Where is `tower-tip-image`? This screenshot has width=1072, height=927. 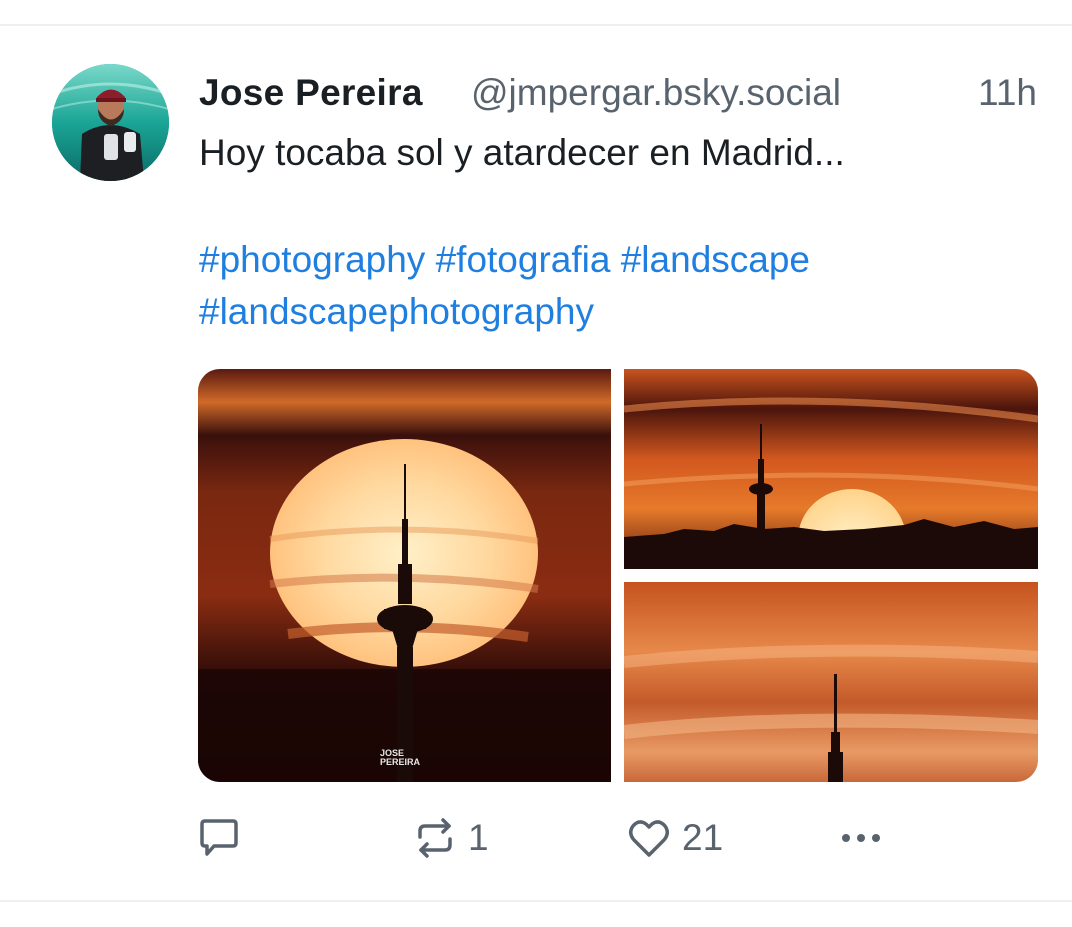 tower-tip-image is located at coordinates (831, 682).